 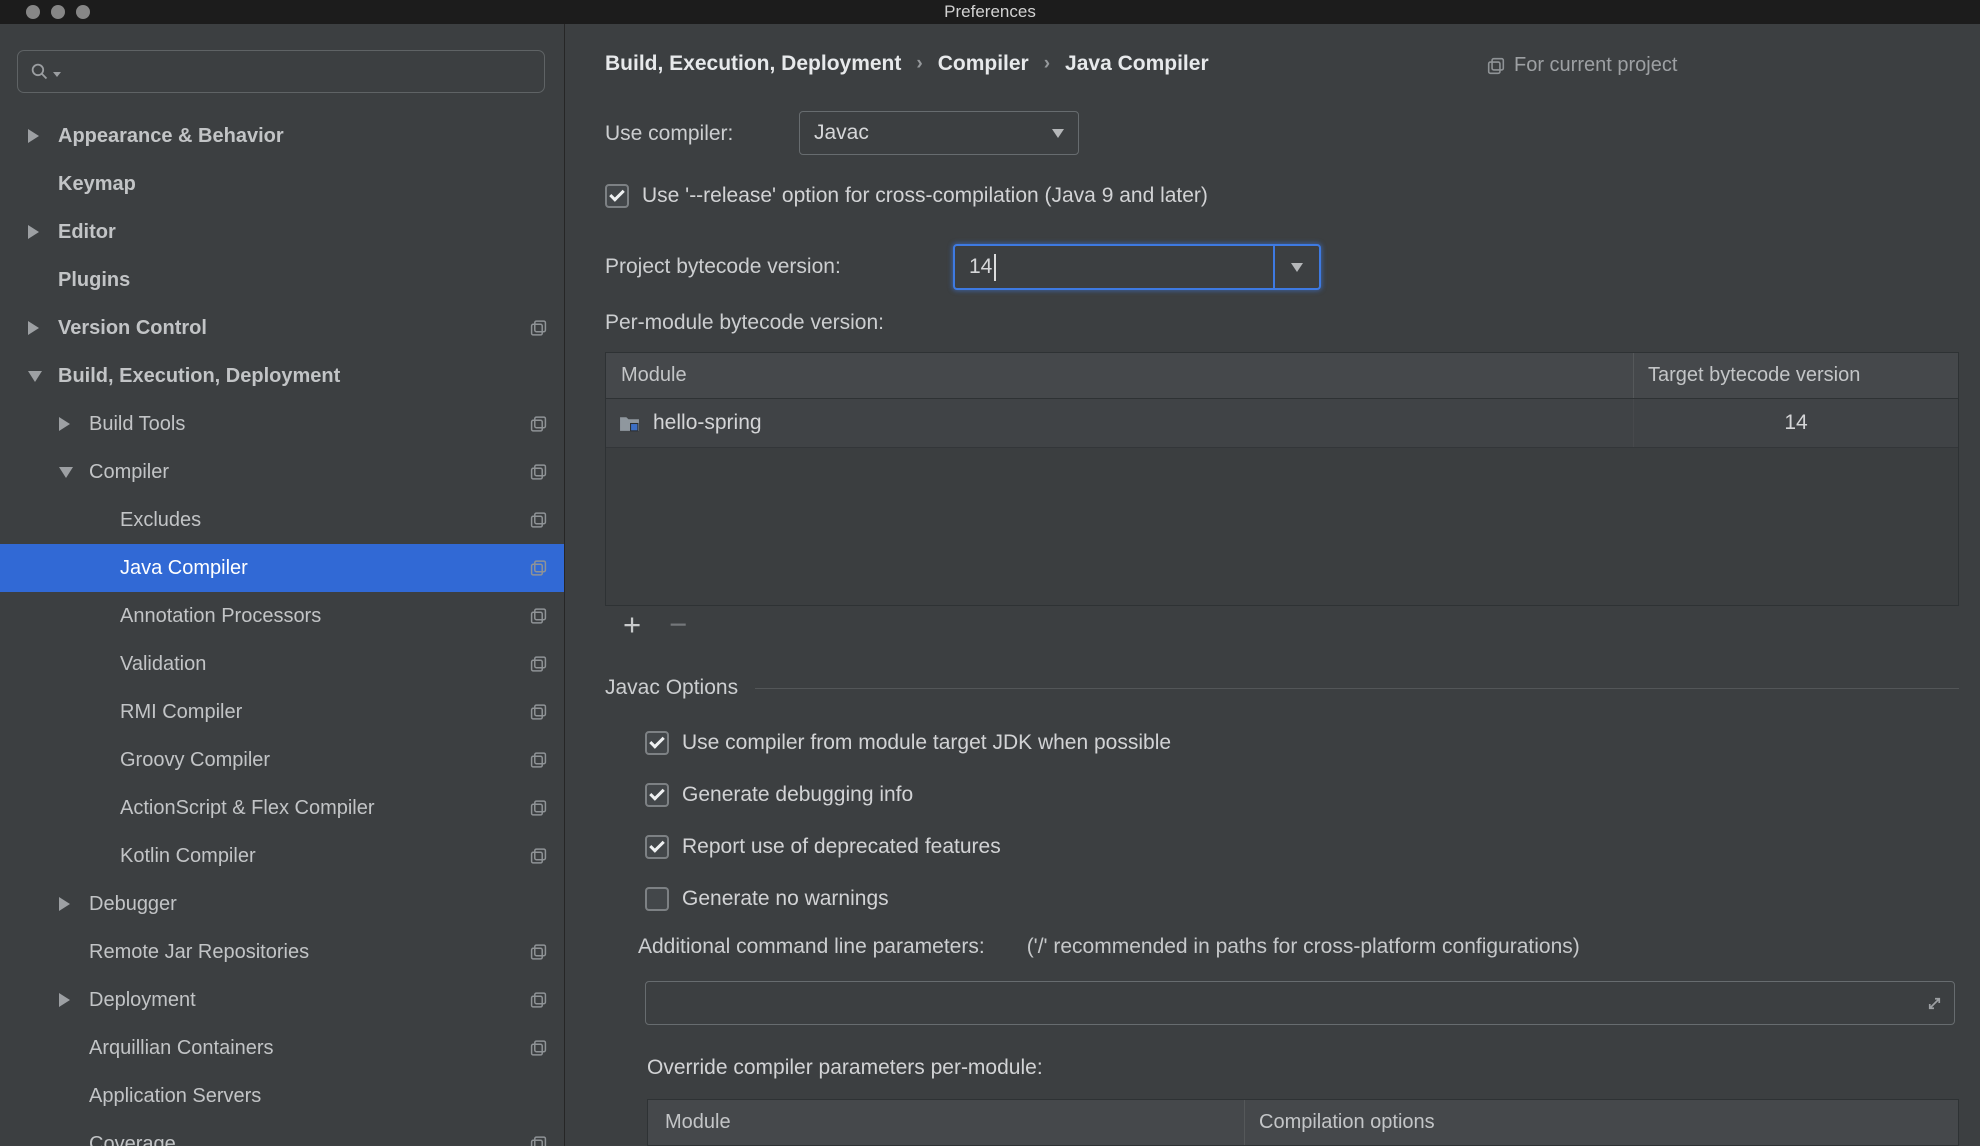 What do you see at coordinates (1934, 1003) in the screenshot?
I see `expand-editor-icon` at bounding box center [1934, 1003].